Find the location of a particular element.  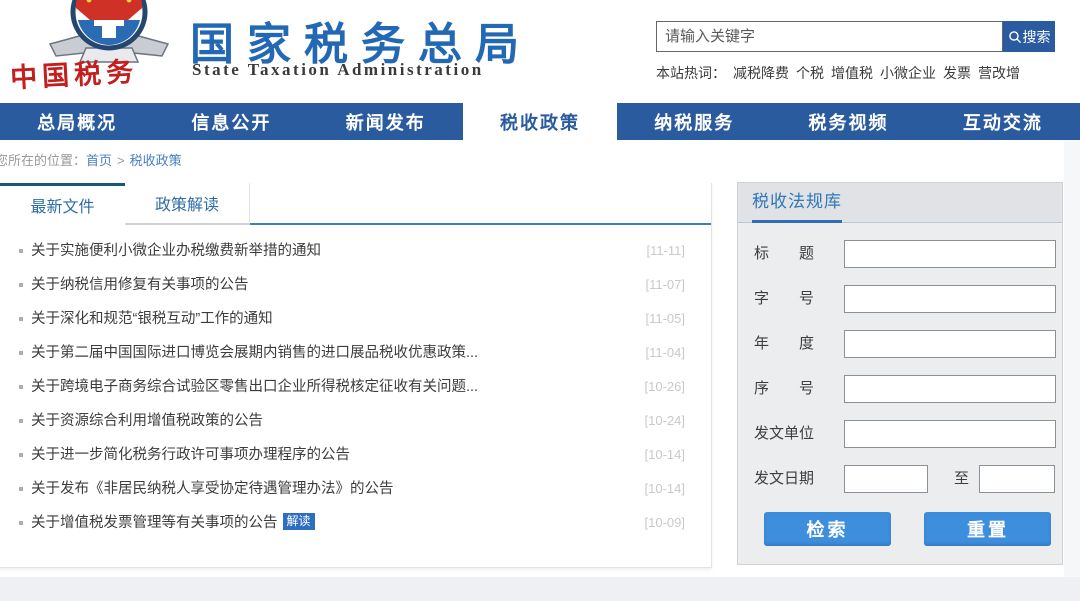

form-row-issue-date: 发文日期 至 is located at coordinates (908, 479).